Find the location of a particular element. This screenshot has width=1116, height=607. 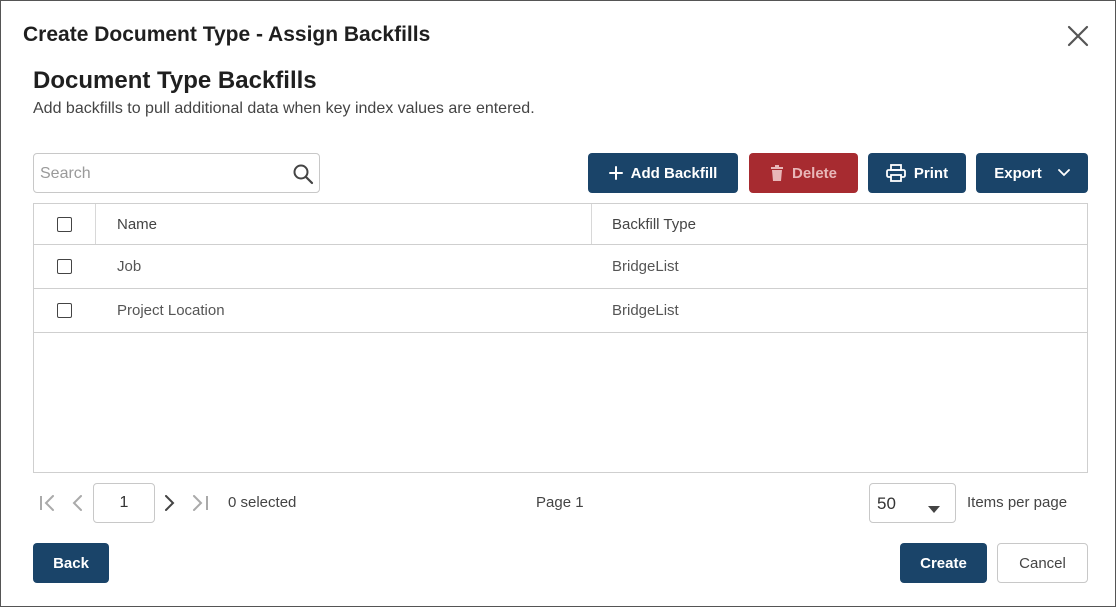

selected-count: 0 selected is located at coordinates (262, 502).